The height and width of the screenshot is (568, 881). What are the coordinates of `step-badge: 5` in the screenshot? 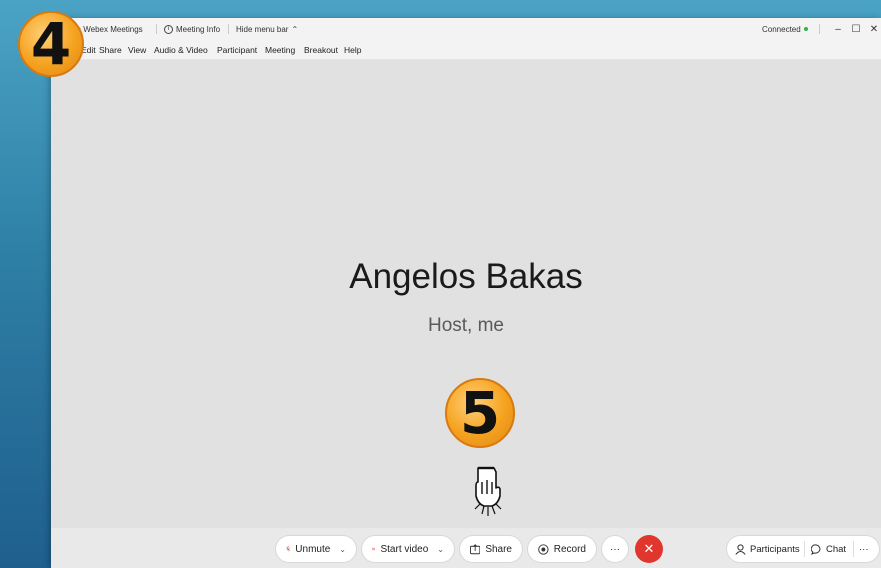 It's located at (480, 413).